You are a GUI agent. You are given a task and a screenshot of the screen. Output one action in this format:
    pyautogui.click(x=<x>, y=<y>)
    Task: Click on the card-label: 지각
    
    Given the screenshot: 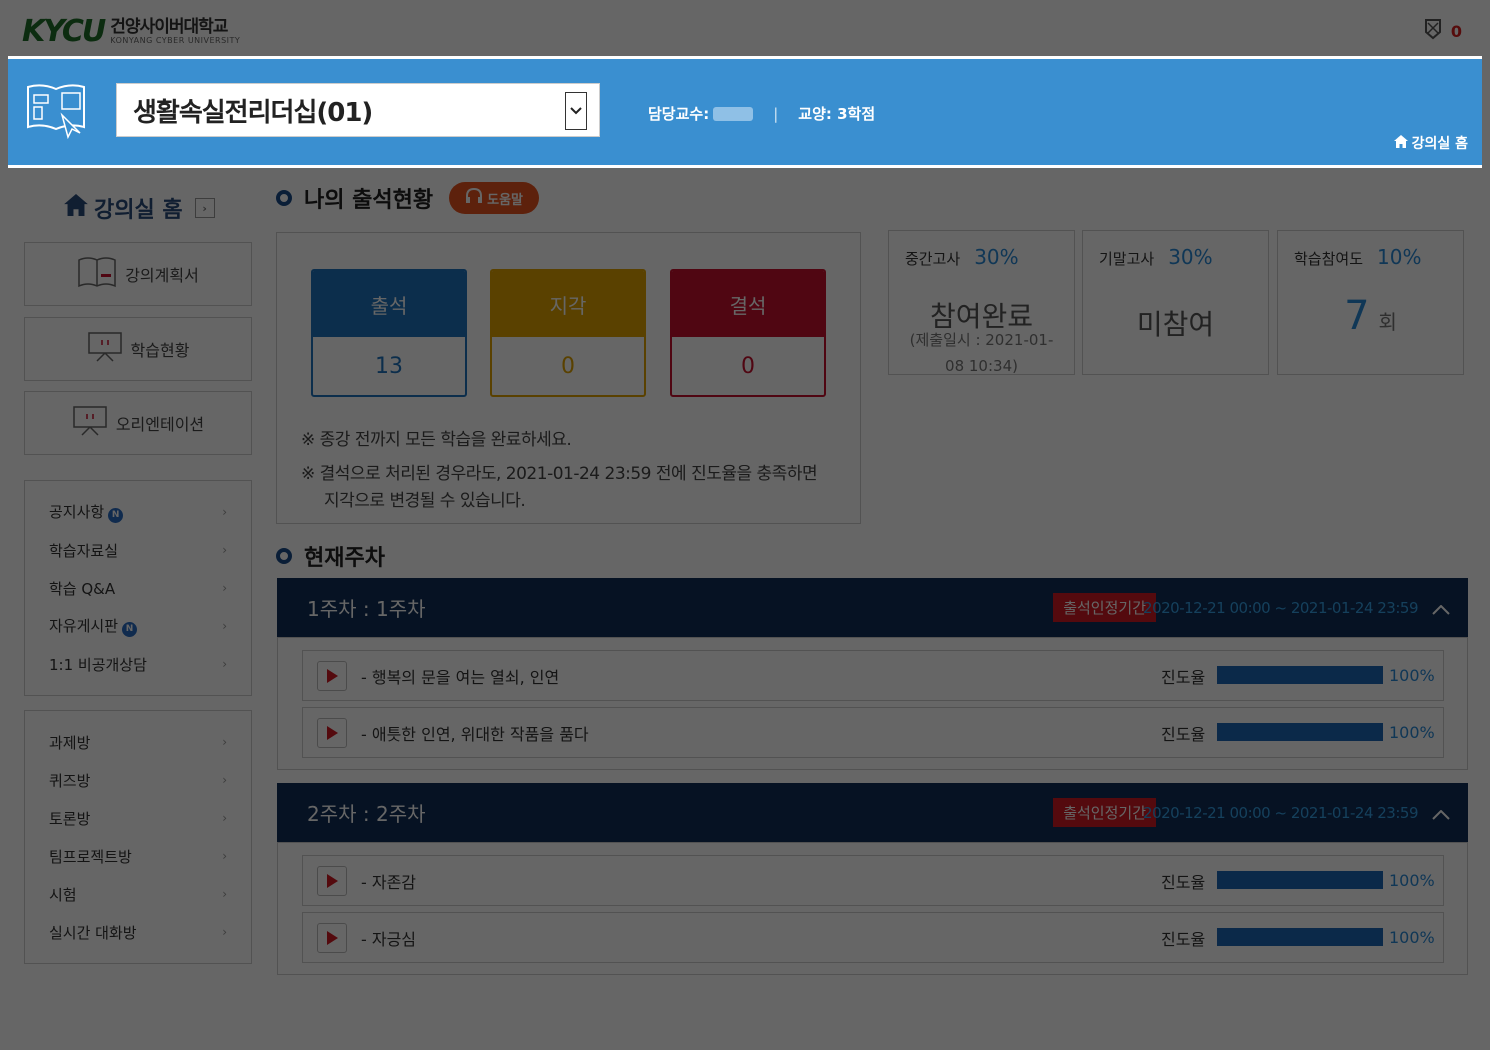 What is the action you would take?
    pyautogui.click(x=568, y=304)
    